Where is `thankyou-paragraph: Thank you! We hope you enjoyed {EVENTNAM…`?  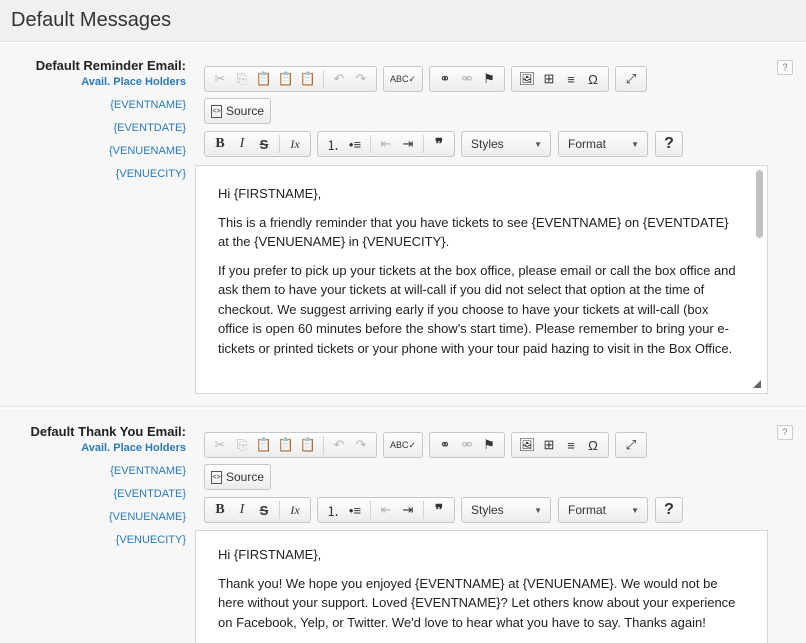 thankyou-paragraph: Thank you! We hope you enjoyed {EVENTNAM… is located at coordinates (477, 602).